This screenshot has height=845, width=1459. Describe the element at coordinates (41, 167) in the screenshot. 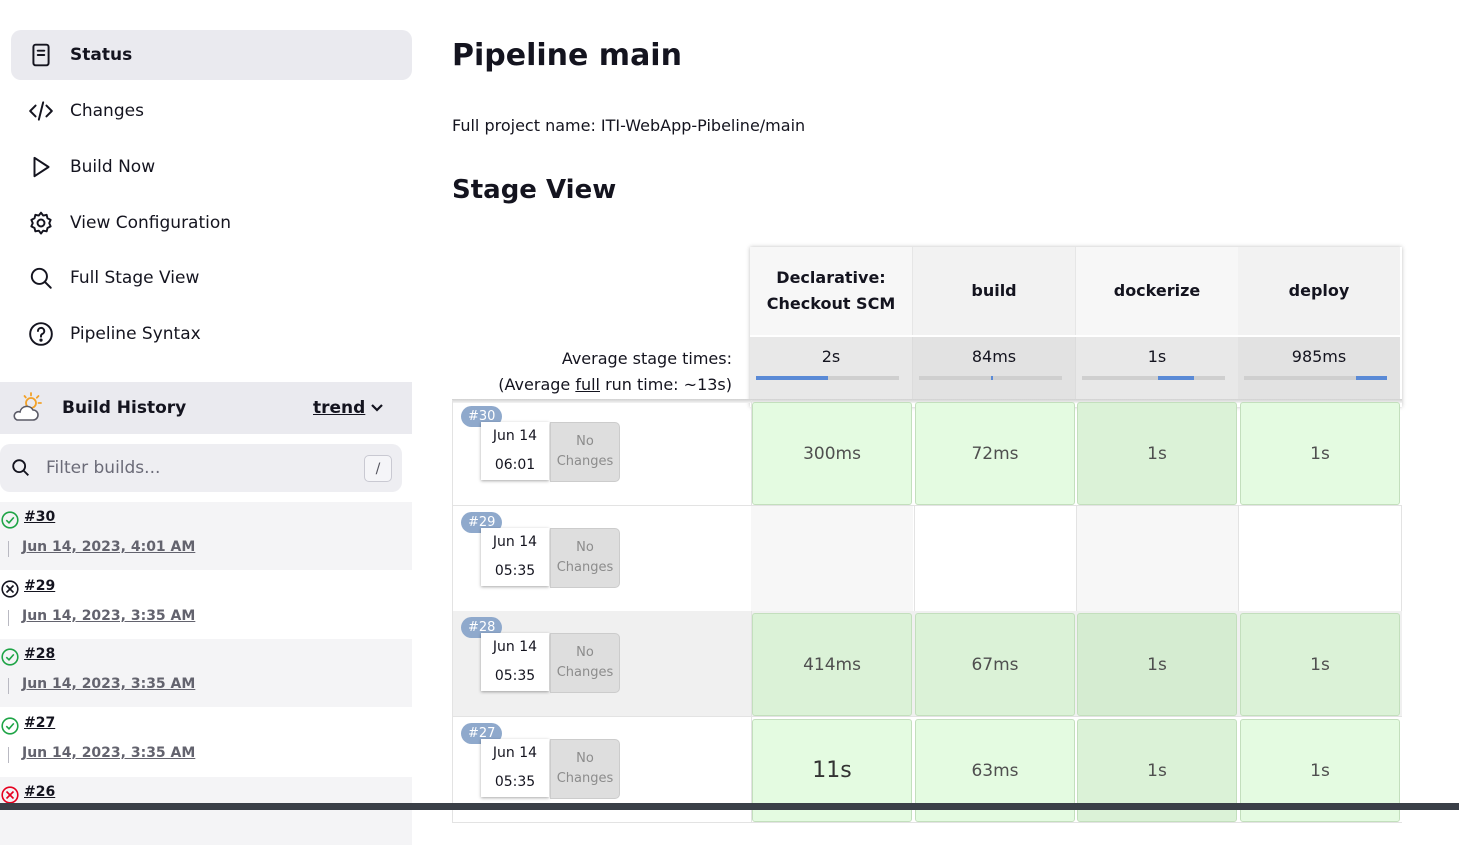

I see `play-icon` at that location.